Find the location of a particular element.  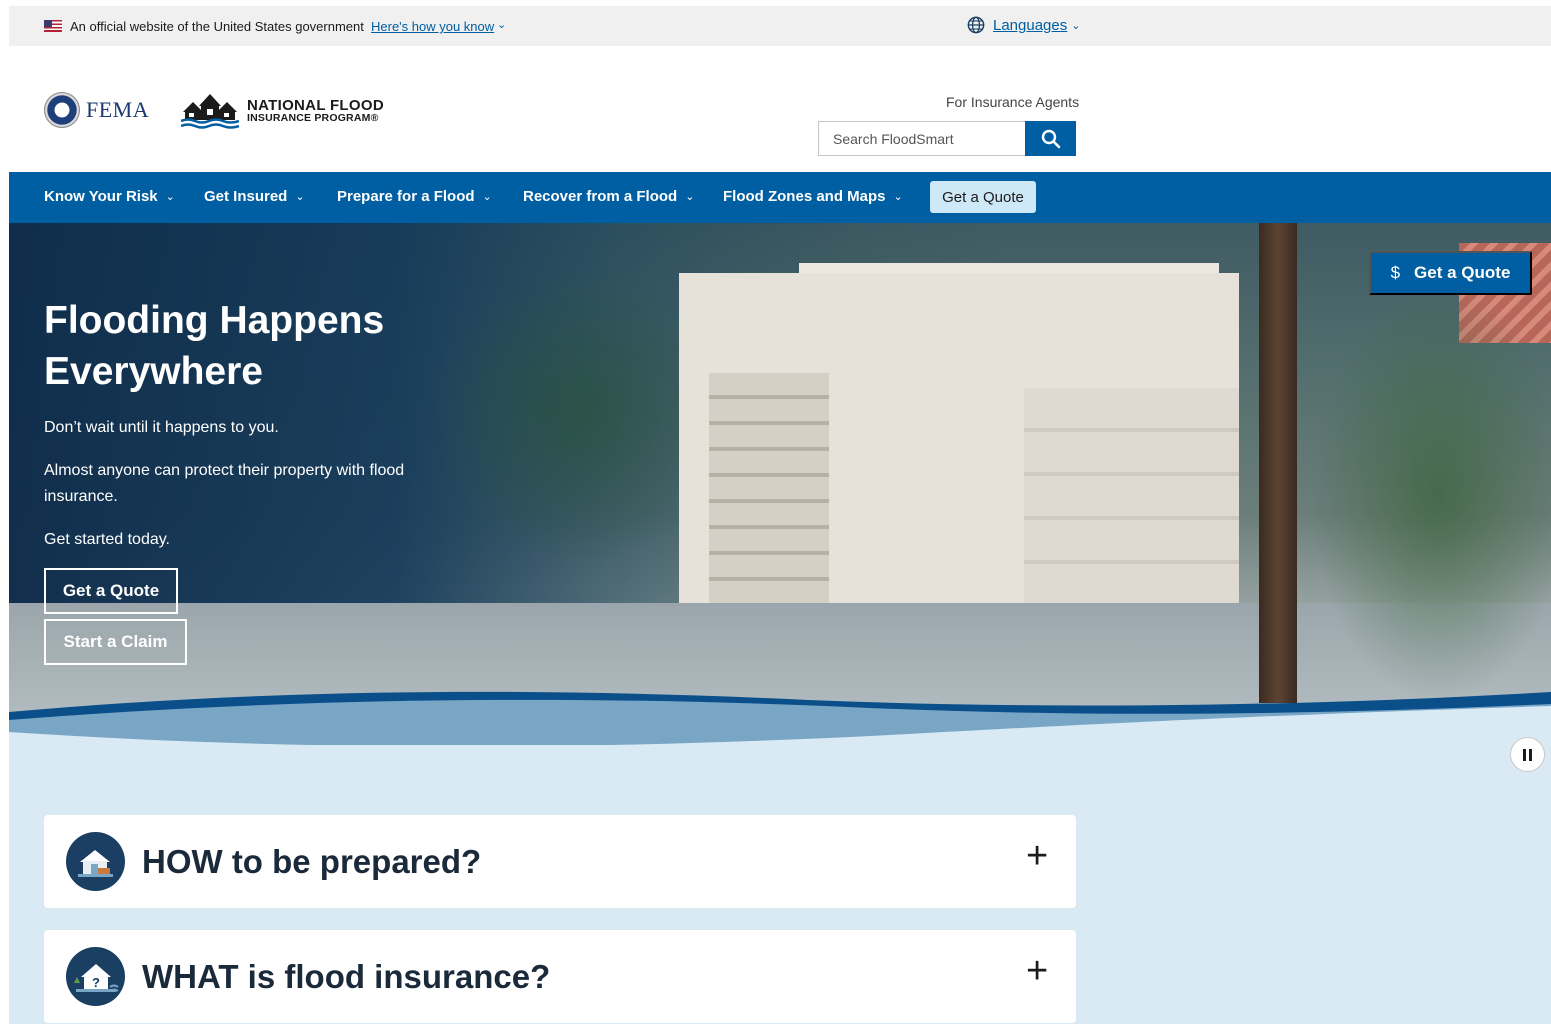

hero-title: Flooding Happens Everywhere is located at coordinates (214, 346).